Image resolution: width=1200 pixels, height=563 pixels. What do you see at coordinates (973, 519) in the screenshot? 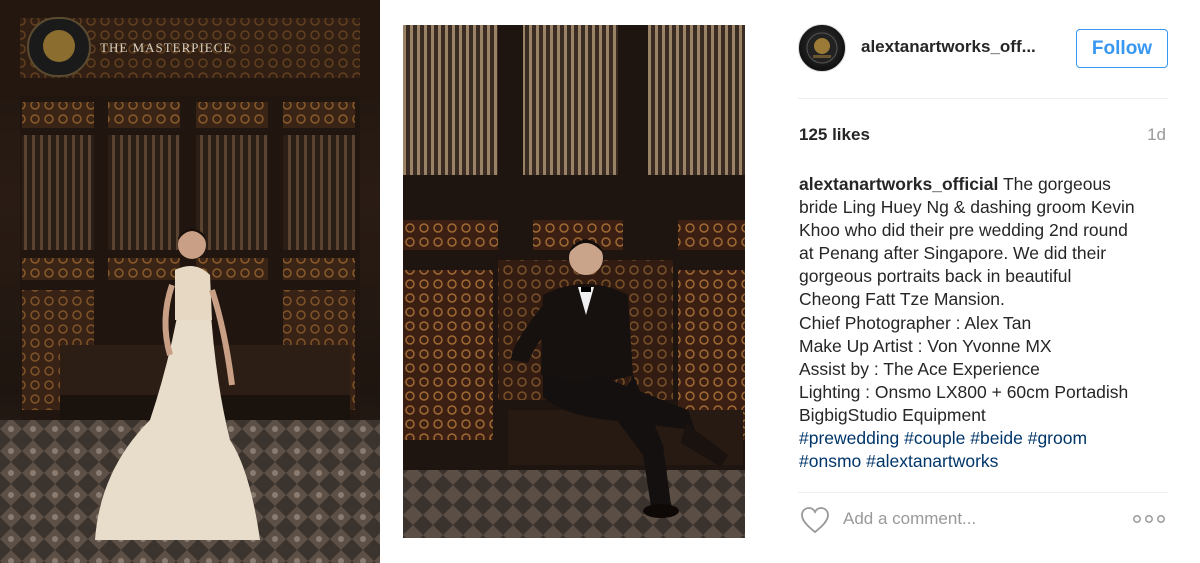
I see `comment-input` at bounding box center [973, 519].